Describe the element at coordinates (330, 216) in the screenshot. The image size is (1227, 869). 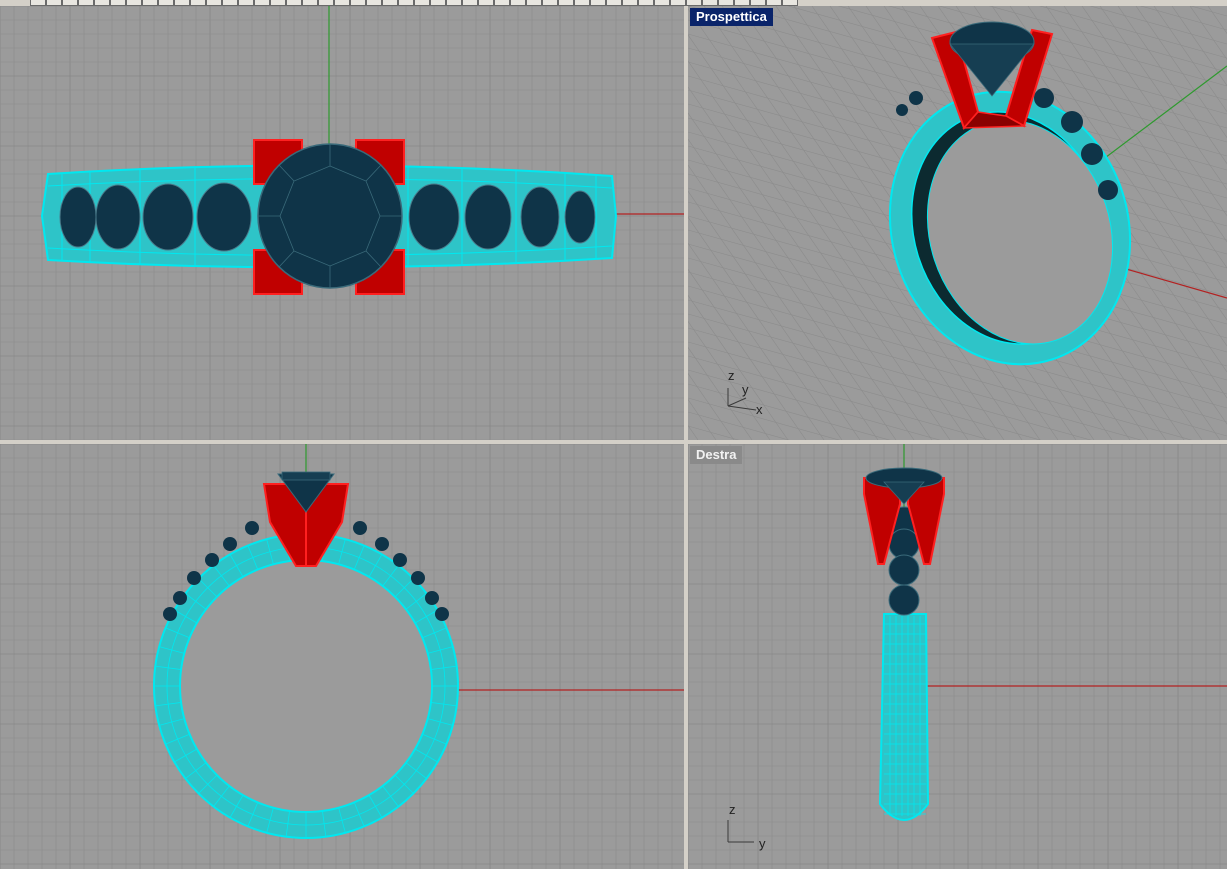
I see `center-stone` at that location.